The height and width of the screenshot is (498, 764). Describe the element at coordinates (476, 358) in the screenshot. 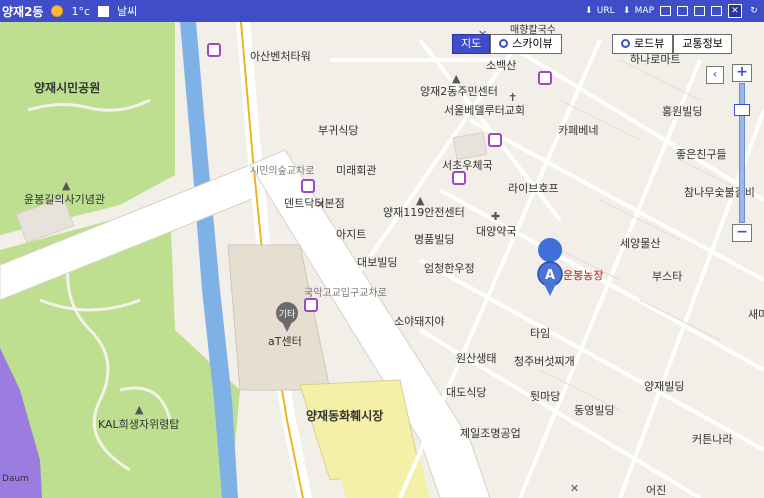

I see `wonsan-label: 원산생태` at that location.